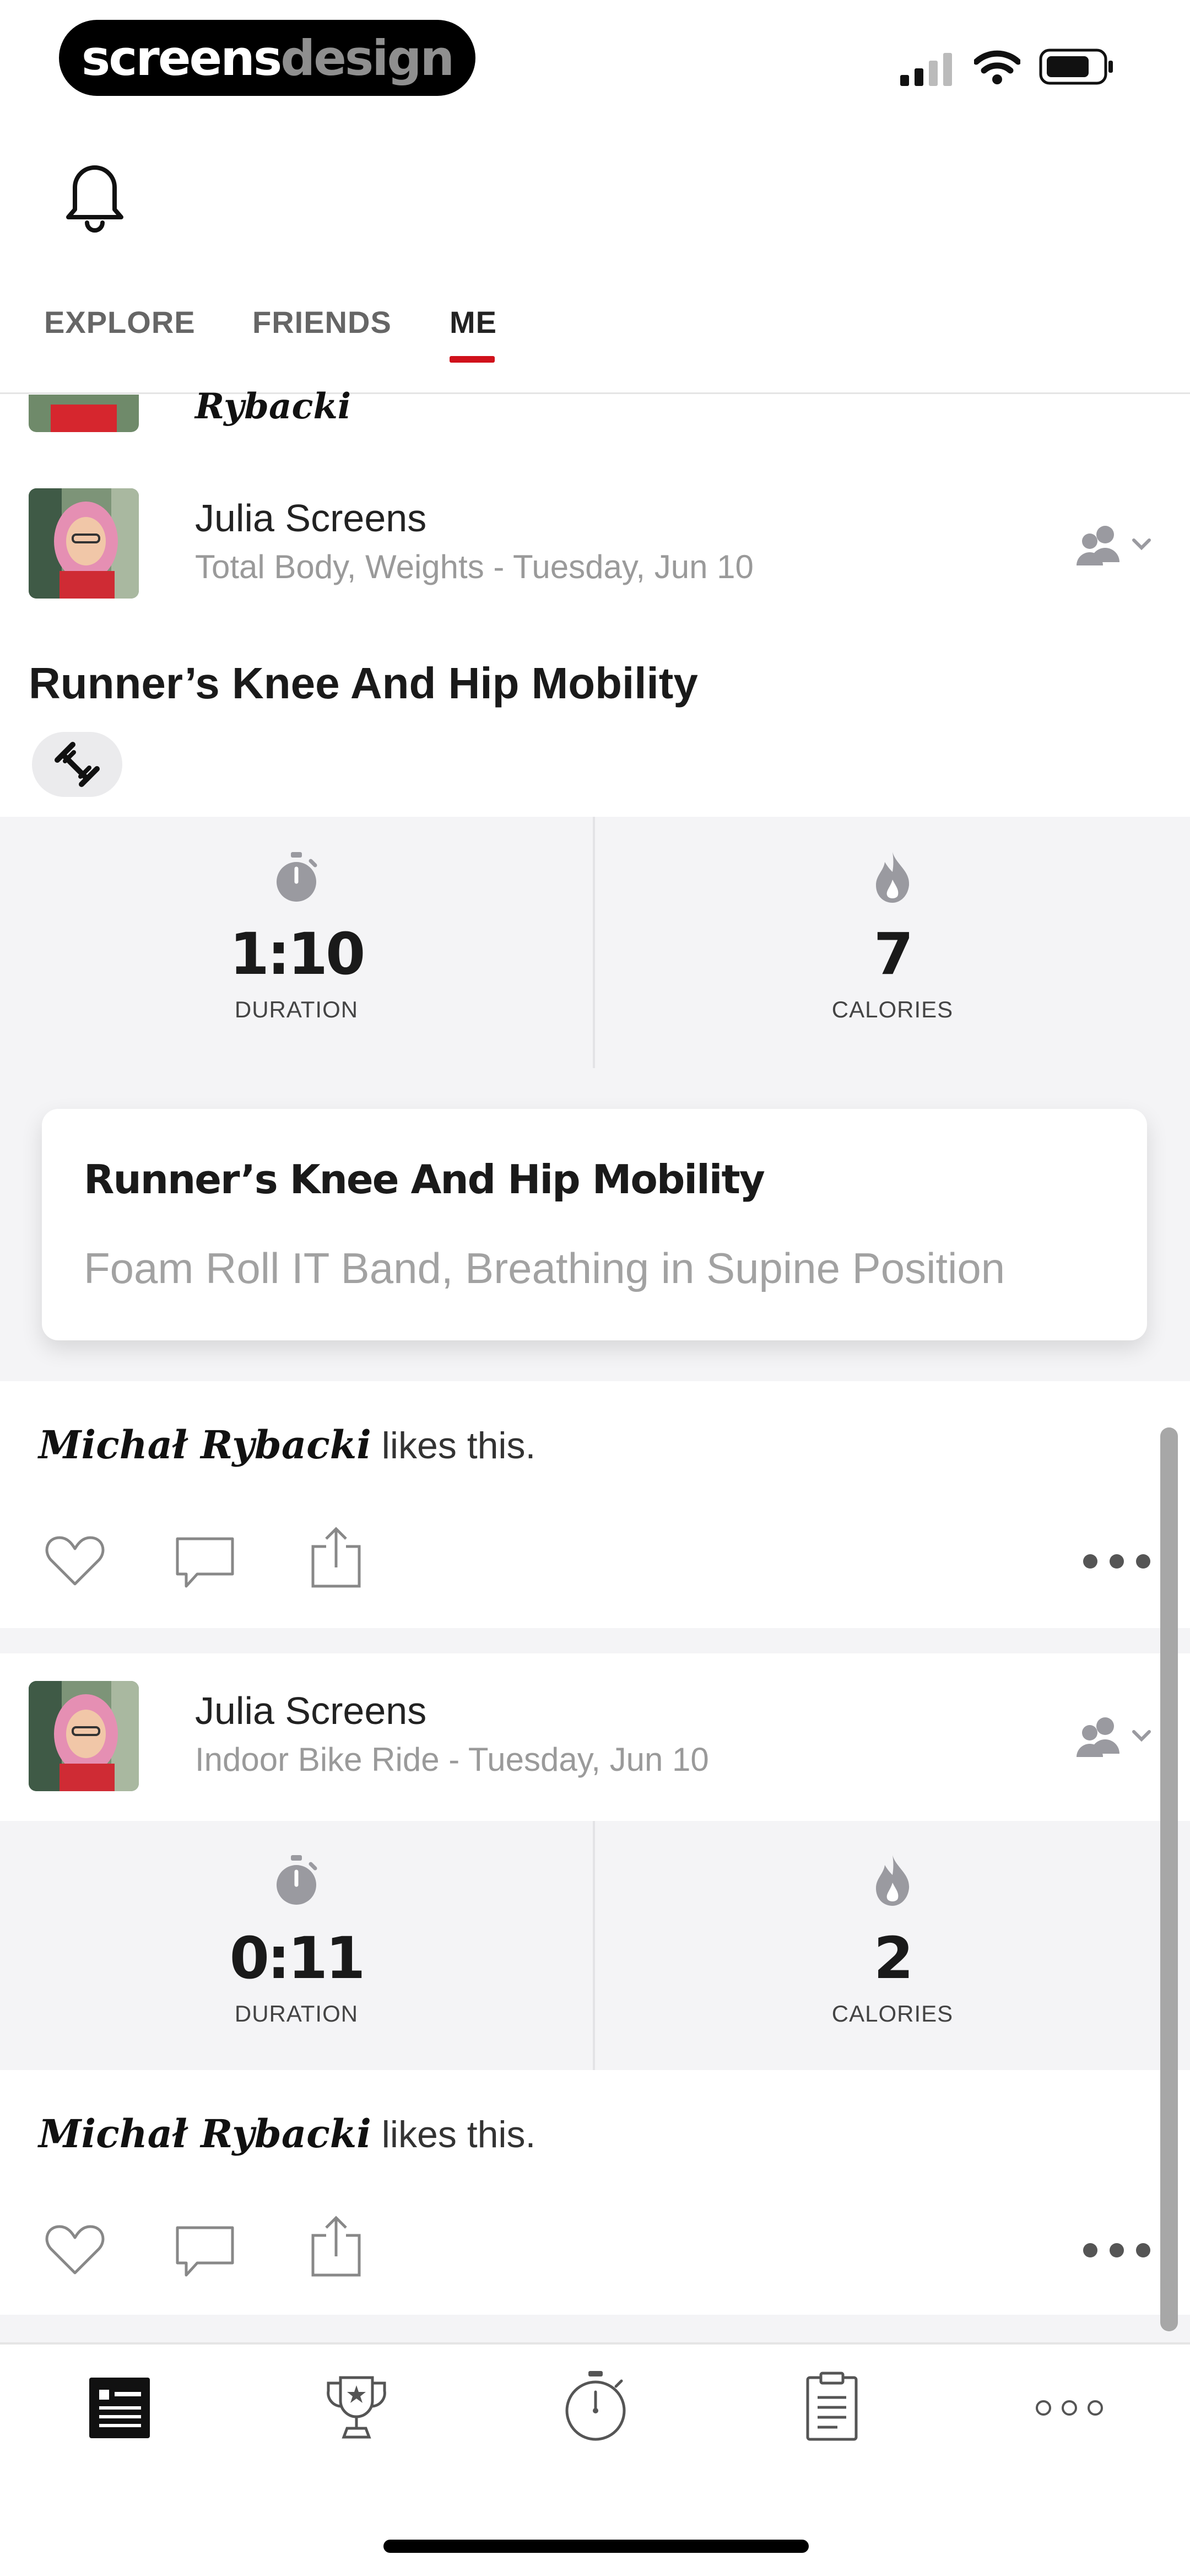 The image size is (1190, 2576). Describe the element at coordinates (356, 2407) in the screenshot. I see `trophy-icon` at that location.